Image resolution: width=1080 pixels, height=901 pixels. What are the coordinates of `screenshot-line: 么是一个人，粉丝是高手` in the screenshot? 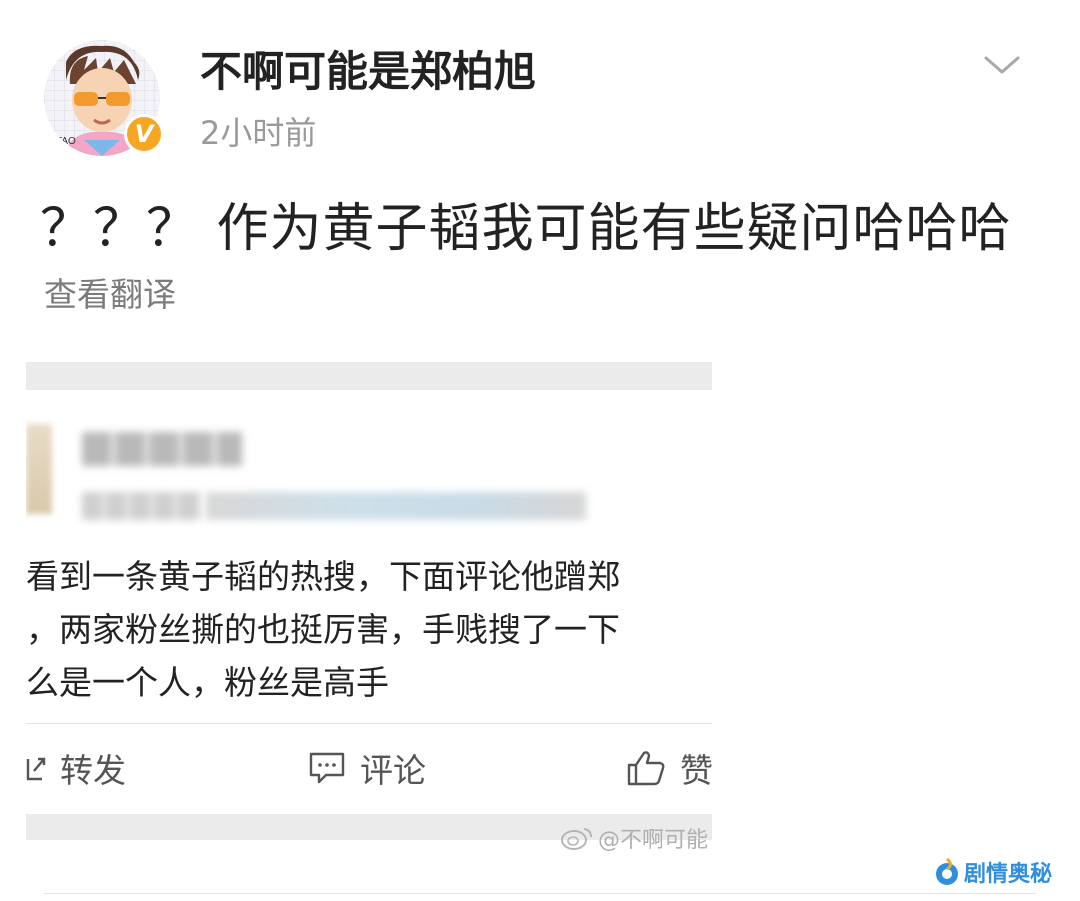 It's located at (207, 682).